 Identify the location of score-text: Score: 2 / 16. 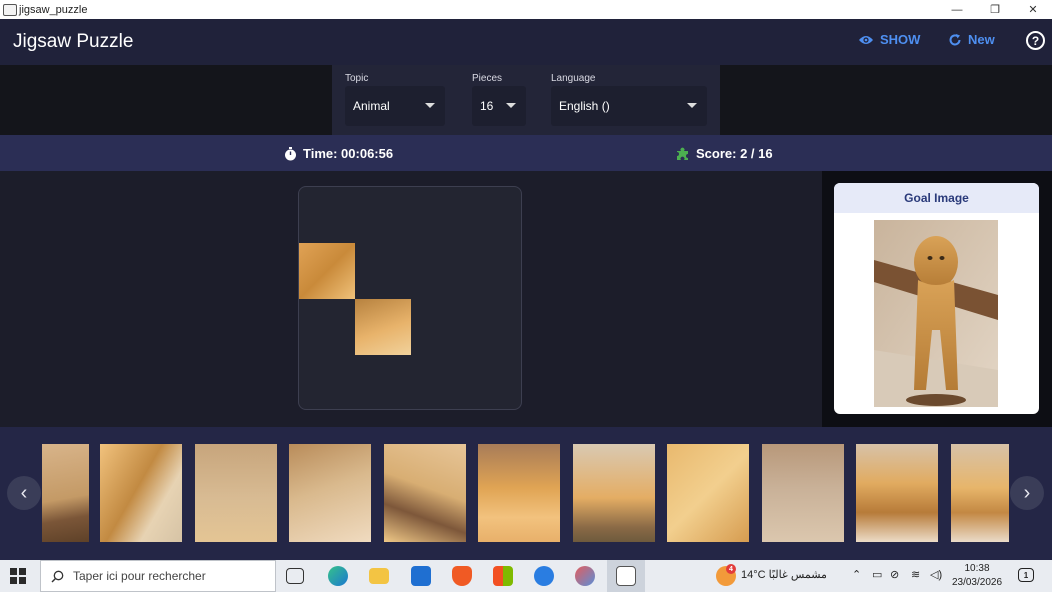
(734, 153).